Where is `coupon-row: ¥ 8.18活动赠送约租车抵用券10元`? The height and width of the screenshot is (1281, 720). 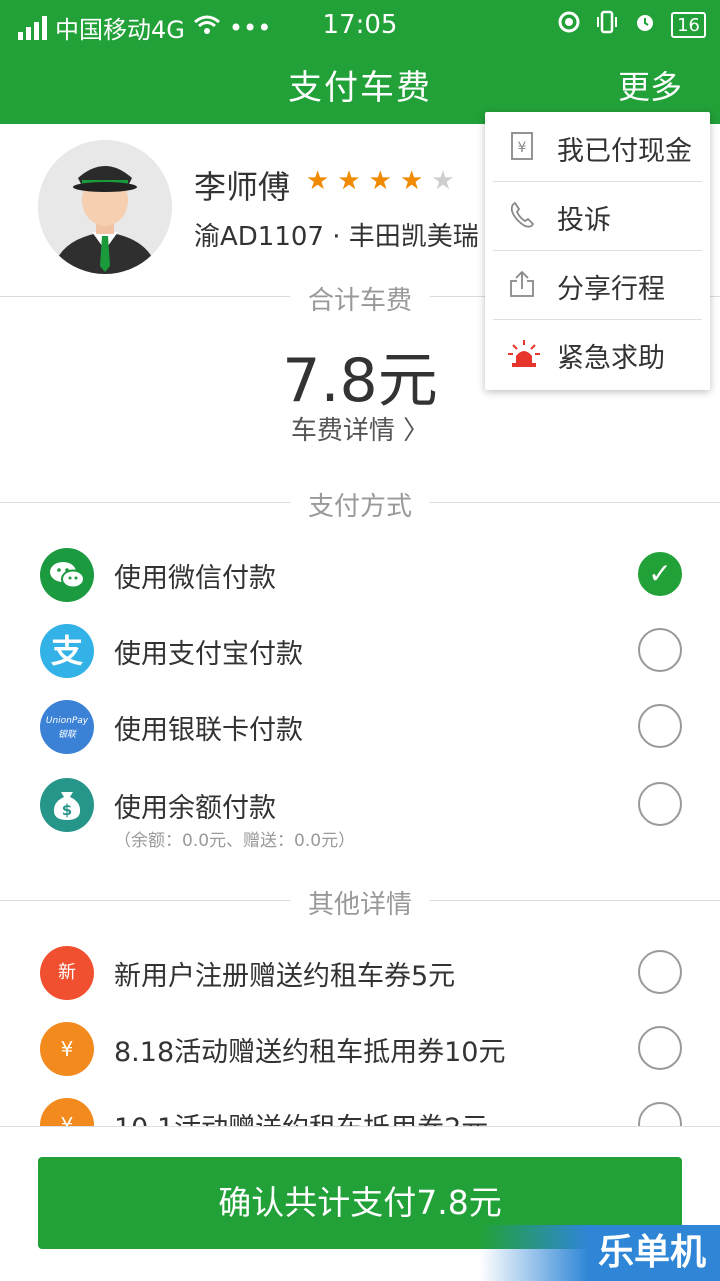 coupon-row: ¥ 8.18活动赠送约租车抵用券10元 is located at coordinates (361, 1048).